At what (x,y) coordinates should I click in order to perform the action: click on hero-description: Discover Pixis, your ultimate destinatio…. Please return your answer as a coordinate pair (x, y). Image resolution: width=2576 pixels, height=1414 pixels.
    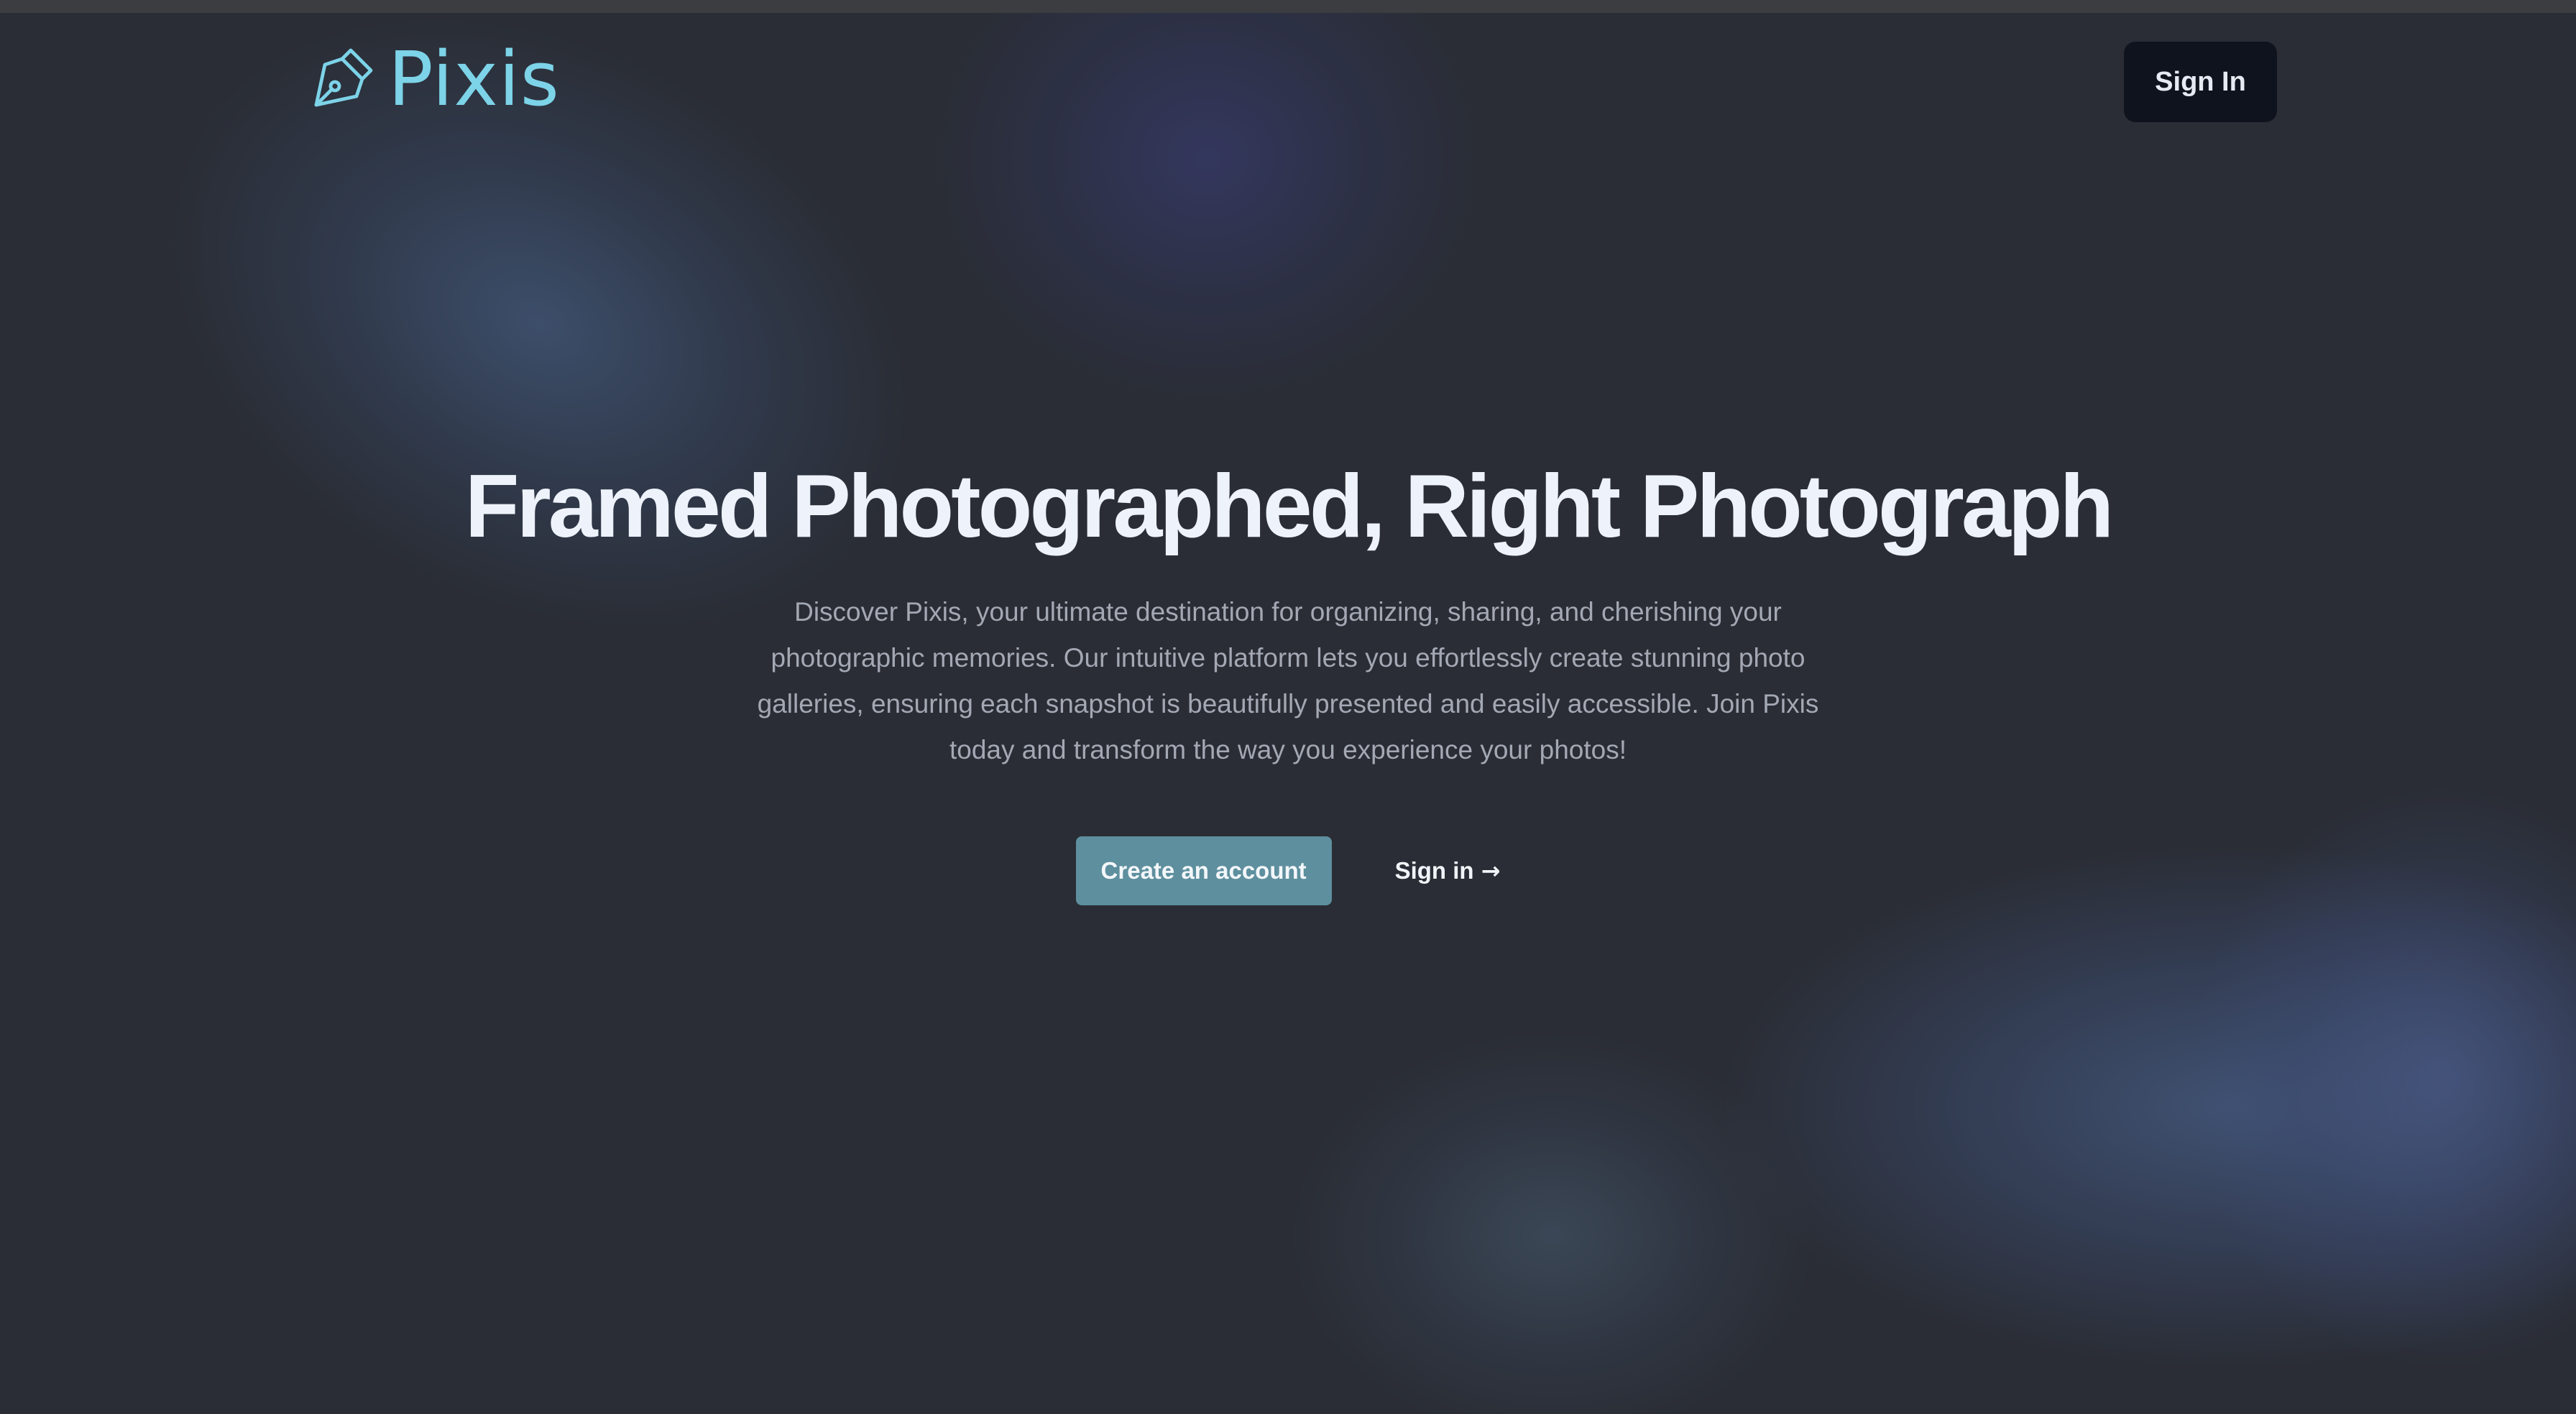
    Looking at the image, I should click on (1288, 681).